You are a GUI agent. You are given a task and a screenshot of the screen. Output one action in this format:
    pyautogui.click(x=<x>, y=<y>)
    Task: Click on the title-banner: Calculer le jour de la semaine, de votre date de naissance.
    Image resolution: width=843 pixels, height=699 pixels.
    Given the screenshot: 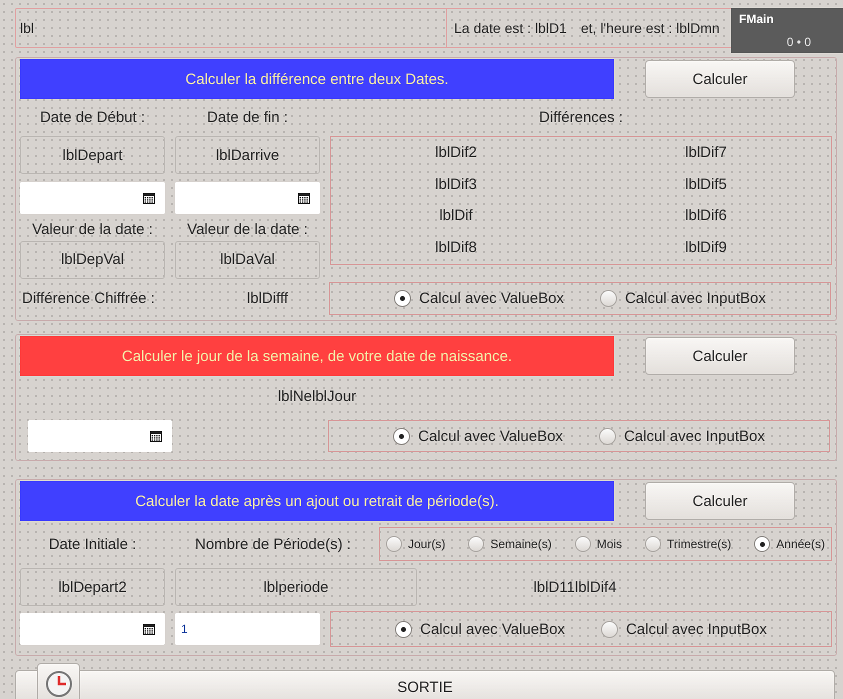 What is the action you would take?
    pyautogui.click(x=317, y=356)
    